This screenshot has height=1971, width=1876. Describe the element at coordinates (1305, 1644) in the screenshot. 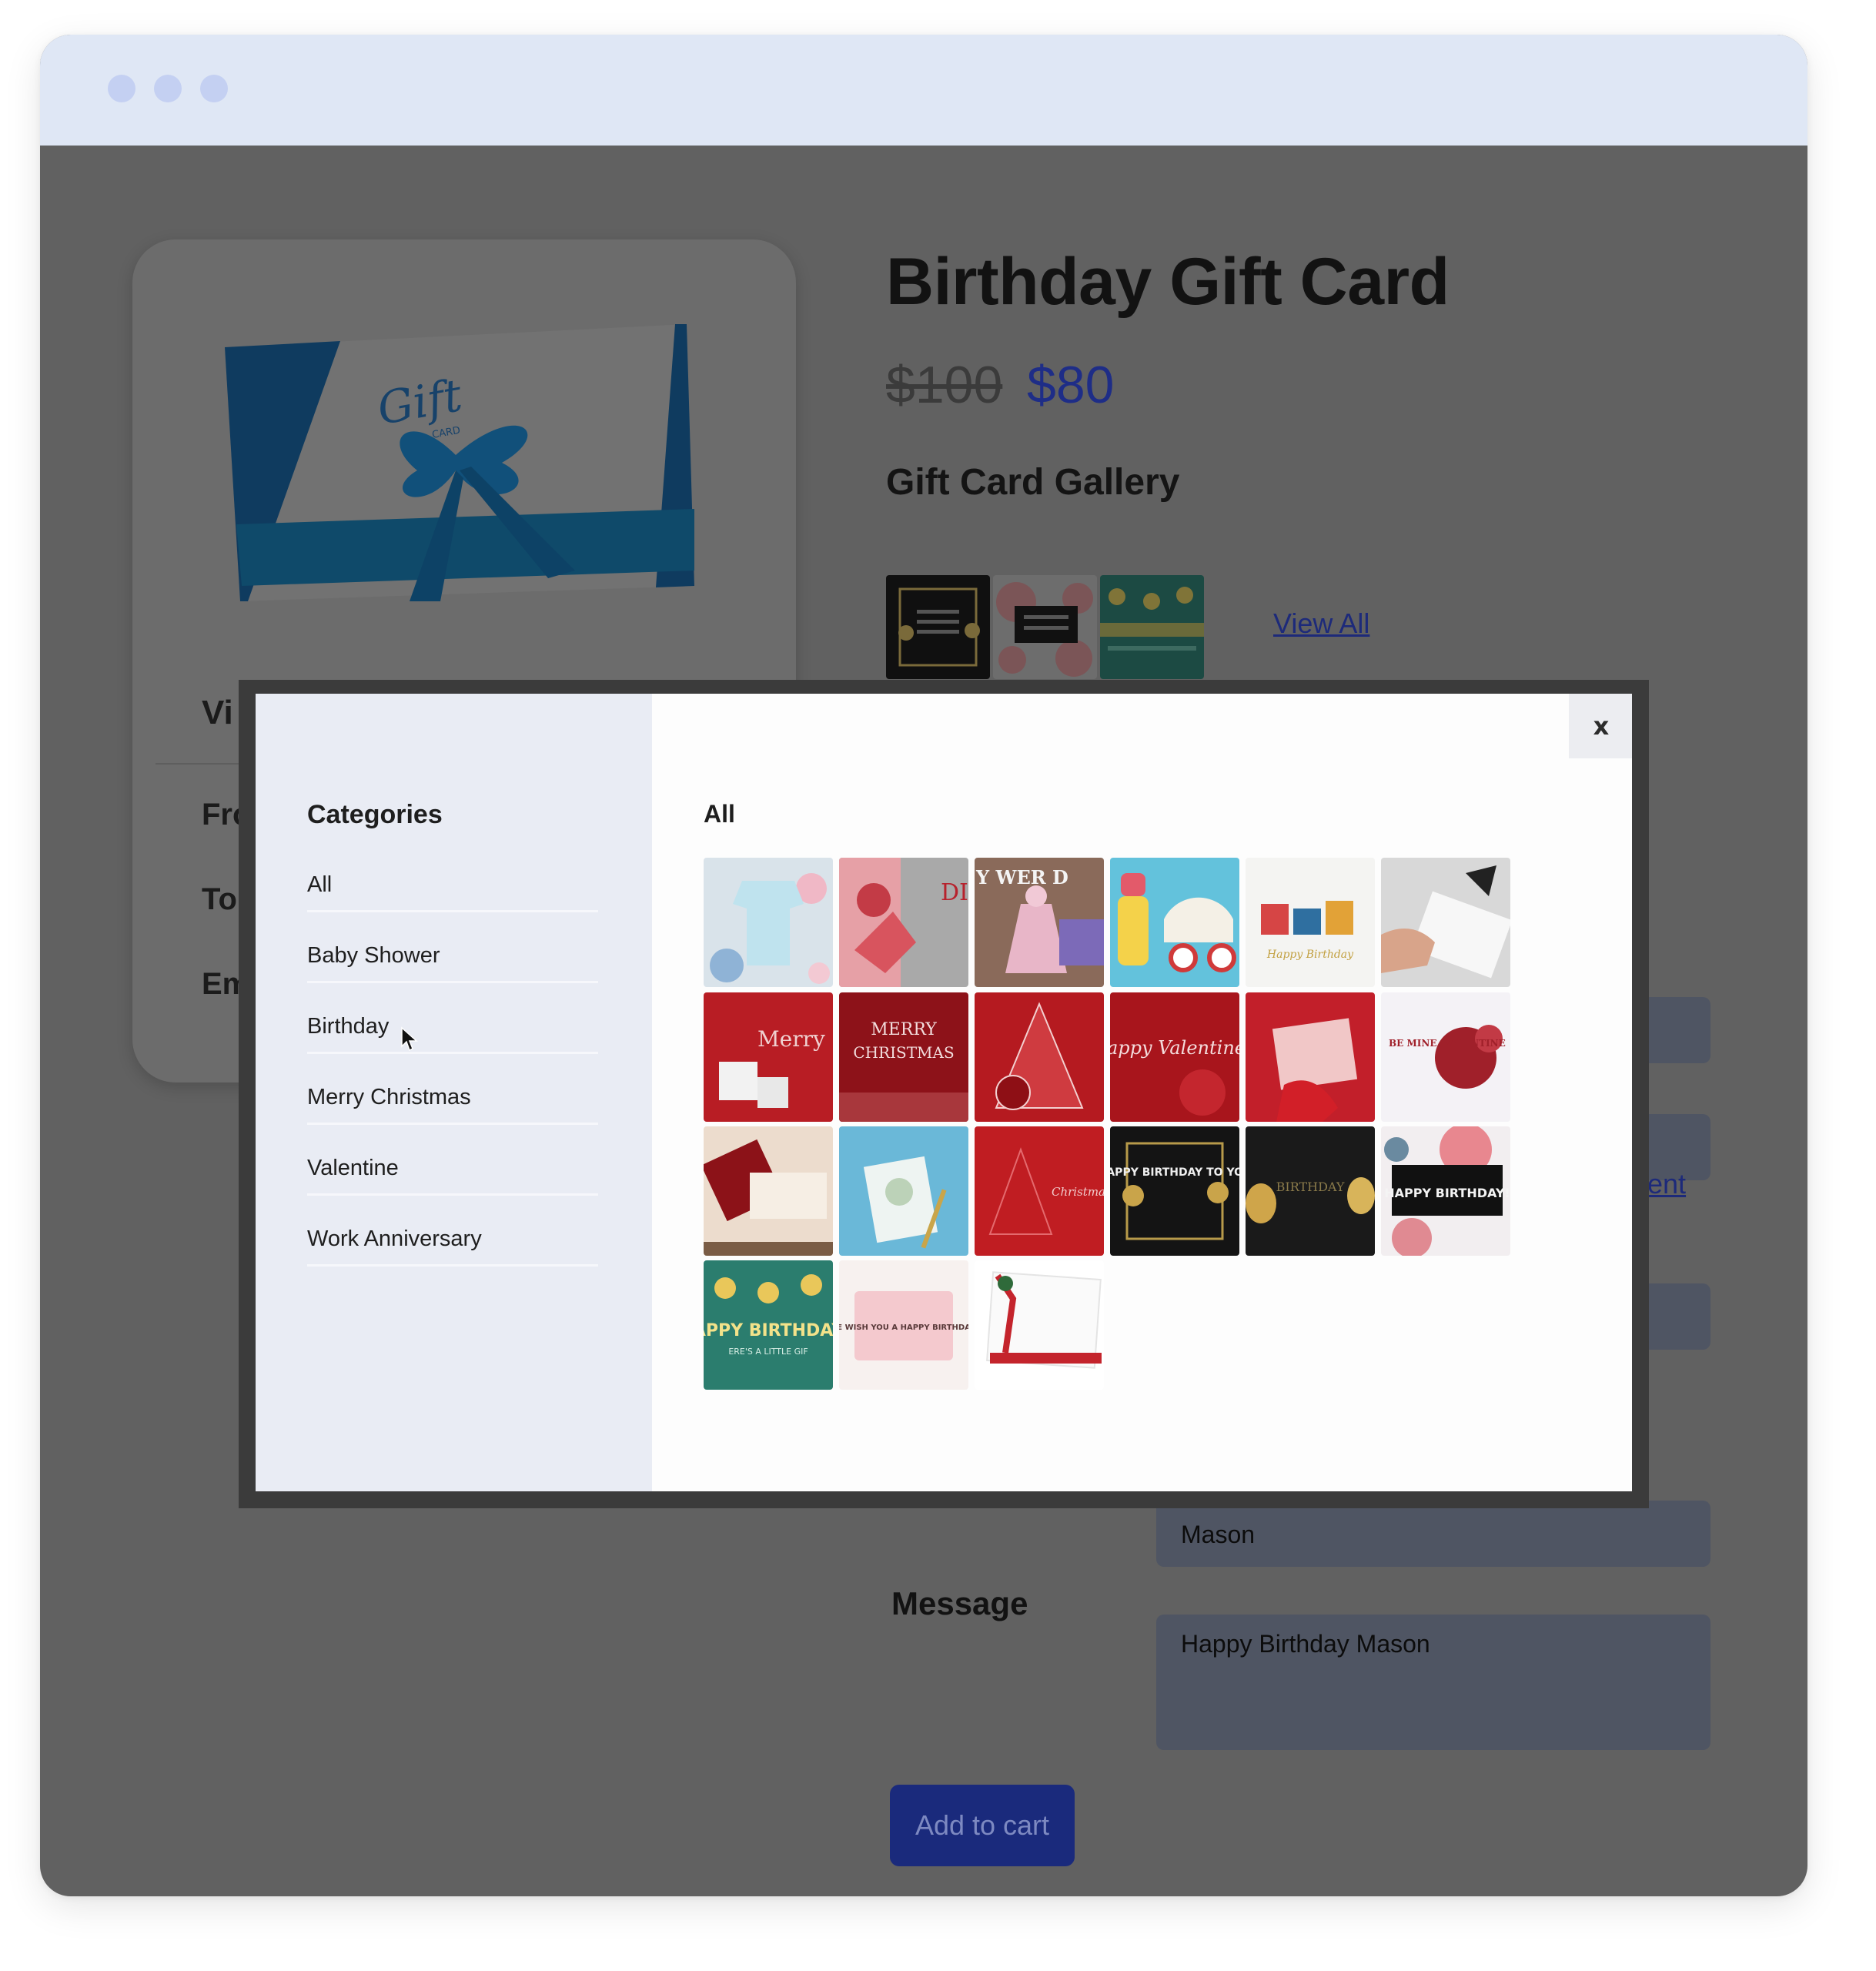

I see `message-textarea-value: Happy Birthday Mason` at that location.